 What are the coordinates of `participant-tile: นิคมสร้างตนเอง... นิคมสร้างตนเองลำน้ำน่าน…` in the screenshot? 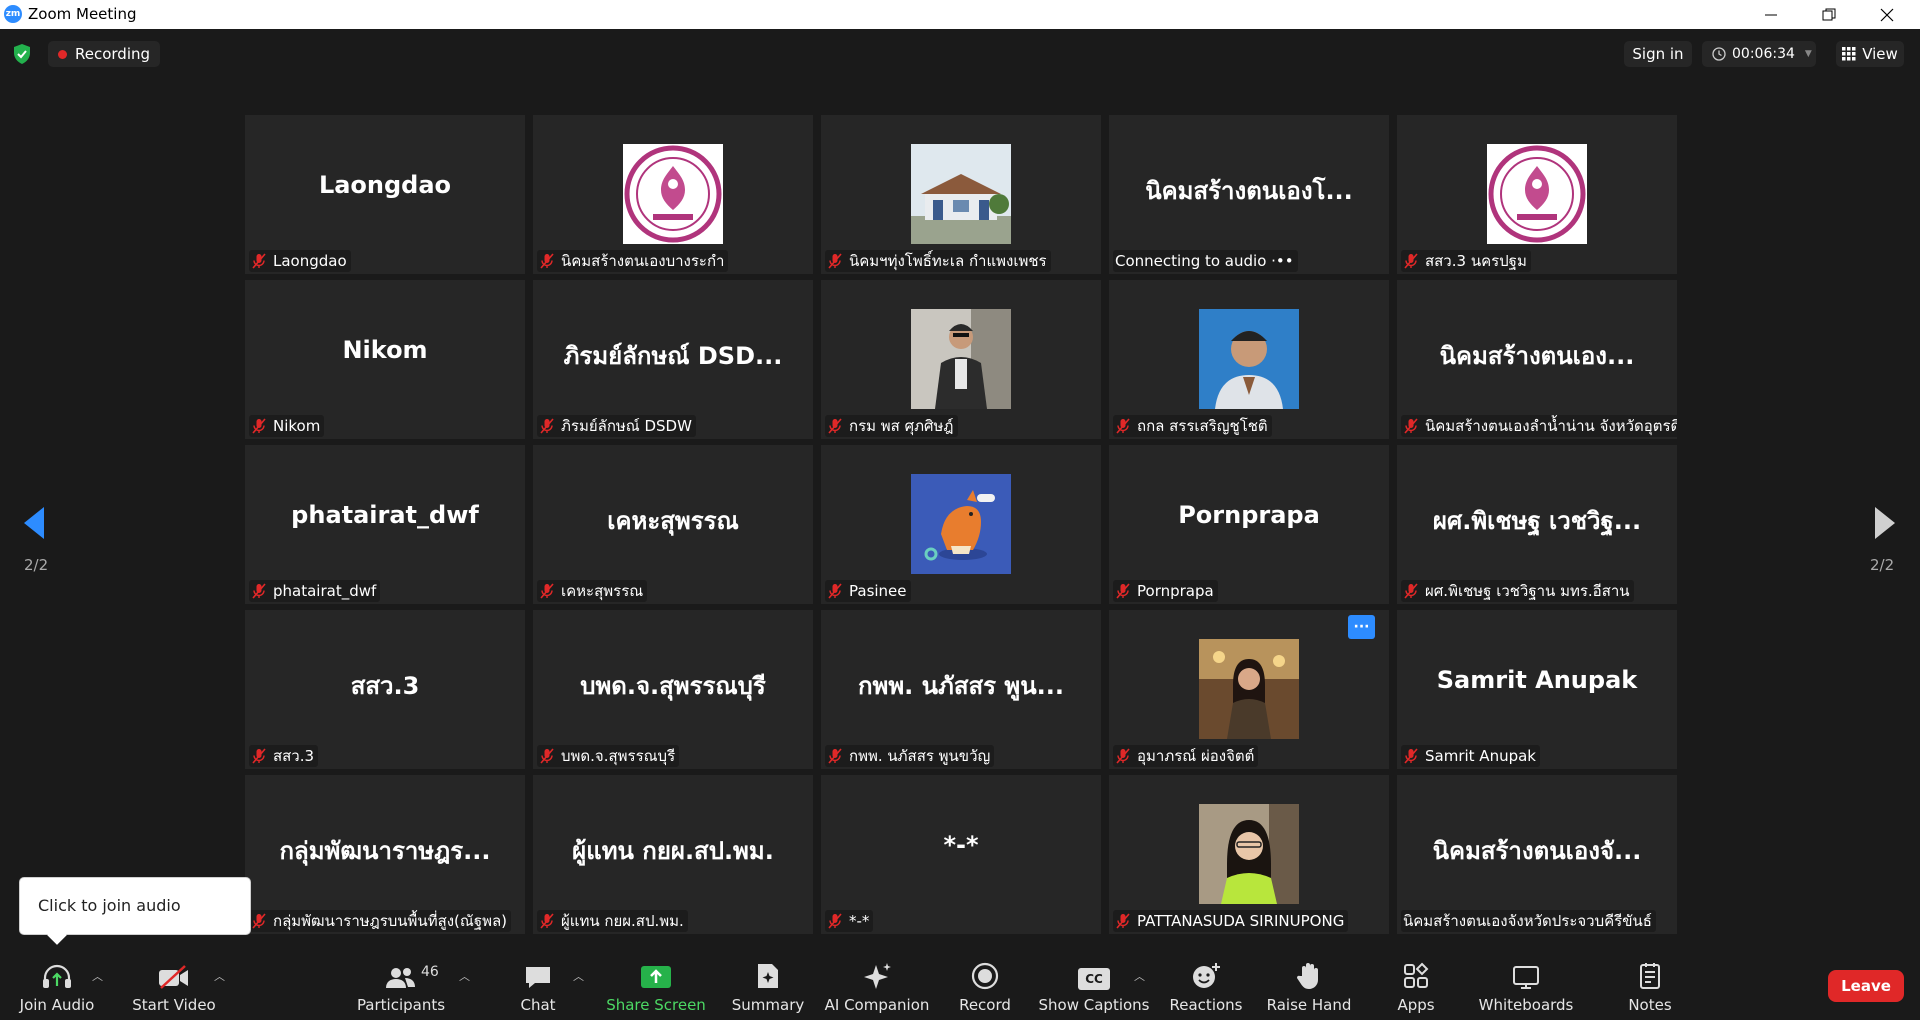 It's located at (1537, 359).